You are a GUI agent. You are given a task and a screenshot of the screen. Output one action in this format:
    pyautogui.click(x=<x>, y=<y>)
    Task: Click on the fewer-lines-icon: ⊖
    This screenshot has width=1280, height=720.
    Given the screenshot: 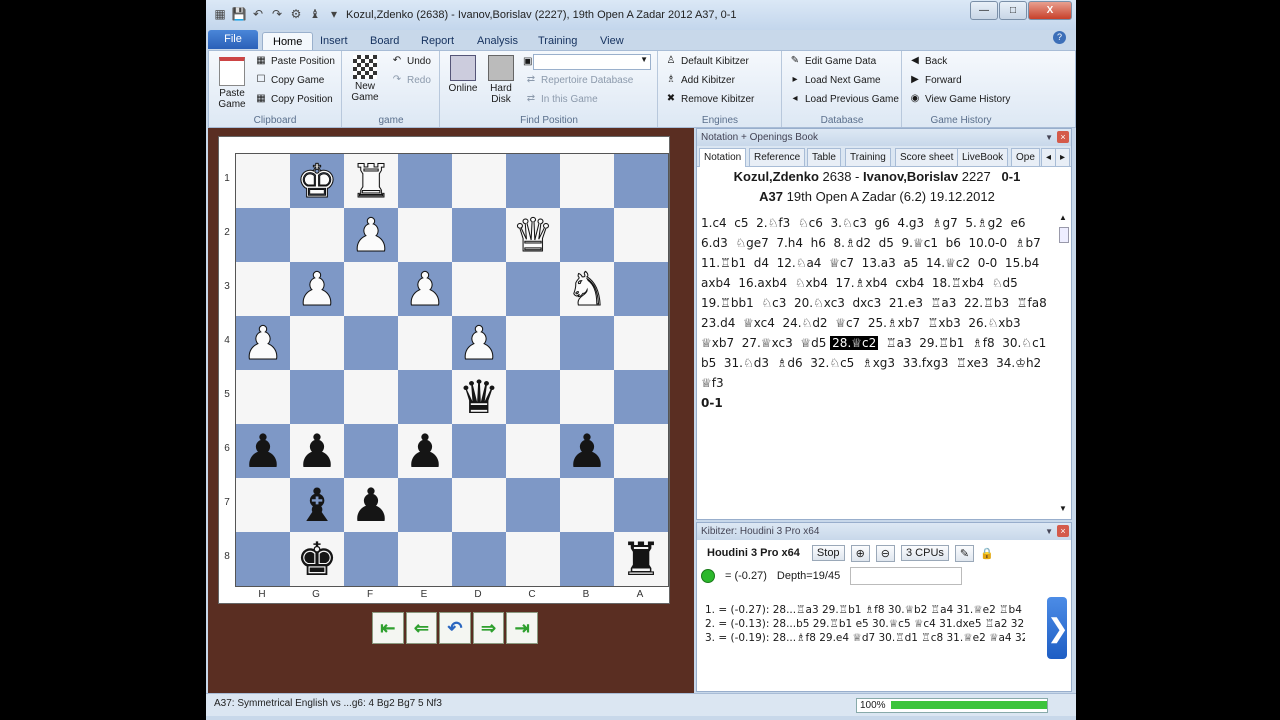 What is the action you would take?
    pyautogui.click(x=885, y=553)
    